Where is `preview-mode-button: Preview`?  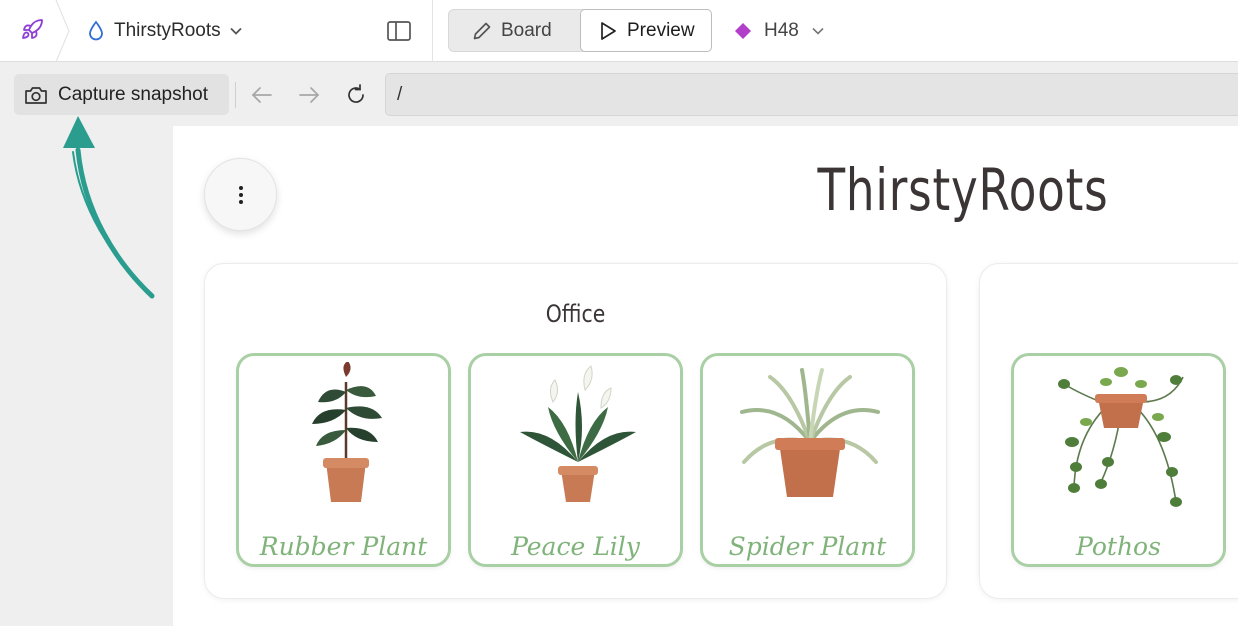 preview-mode-button: Preview is located at coordinates (646, 30).